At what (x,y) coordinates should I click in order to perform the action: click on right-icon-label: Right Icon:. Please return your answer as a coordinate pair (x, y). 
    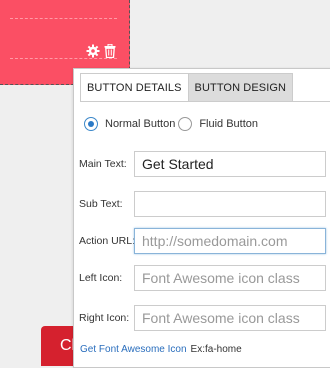
    Looking at the image, I should click on (104, 318).